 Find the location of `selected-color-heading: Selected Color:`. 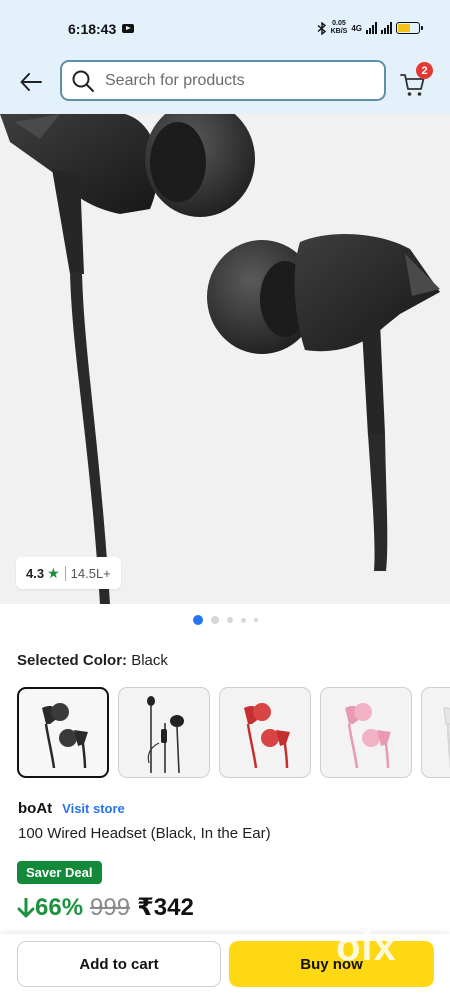

selected-color-heading: Selected Color: is located at coordinates (72, 660).